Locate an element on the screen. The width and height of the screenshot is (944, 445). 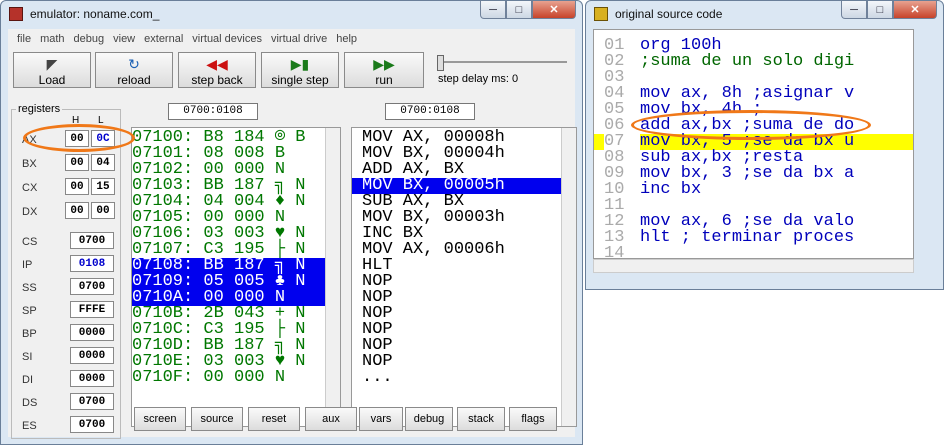
reg-ds-label: DS is located at coordinates (30, 403).